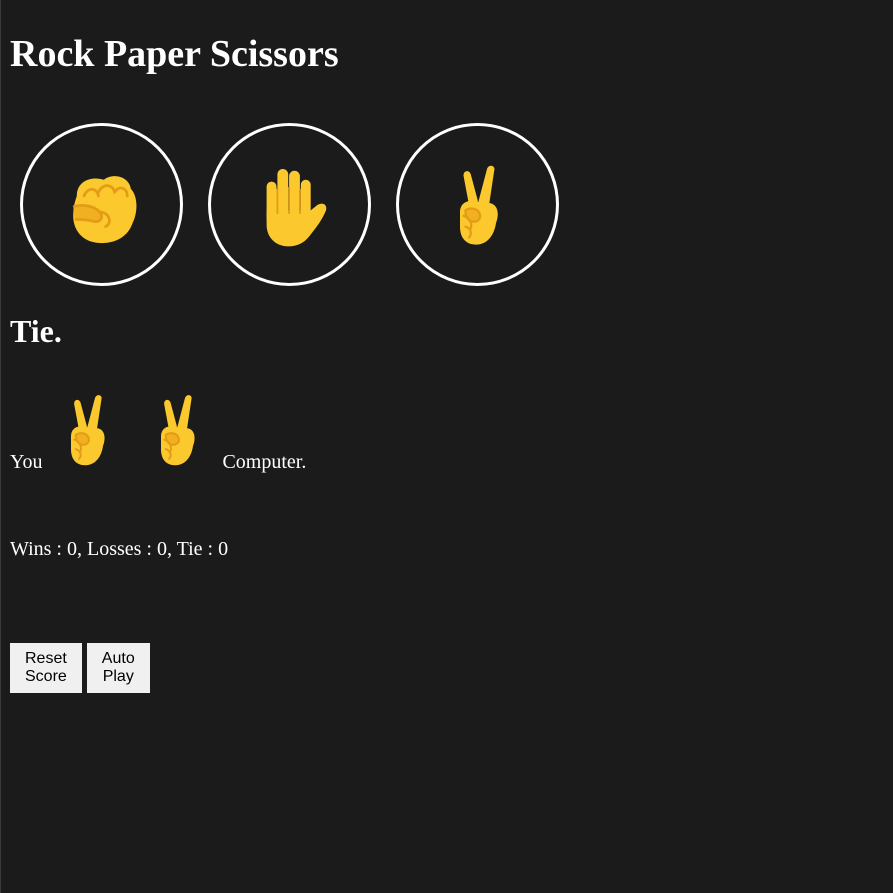 The height and width of the screenshot is (893, 893). I want to click on move-buttons, so click(289, 204).